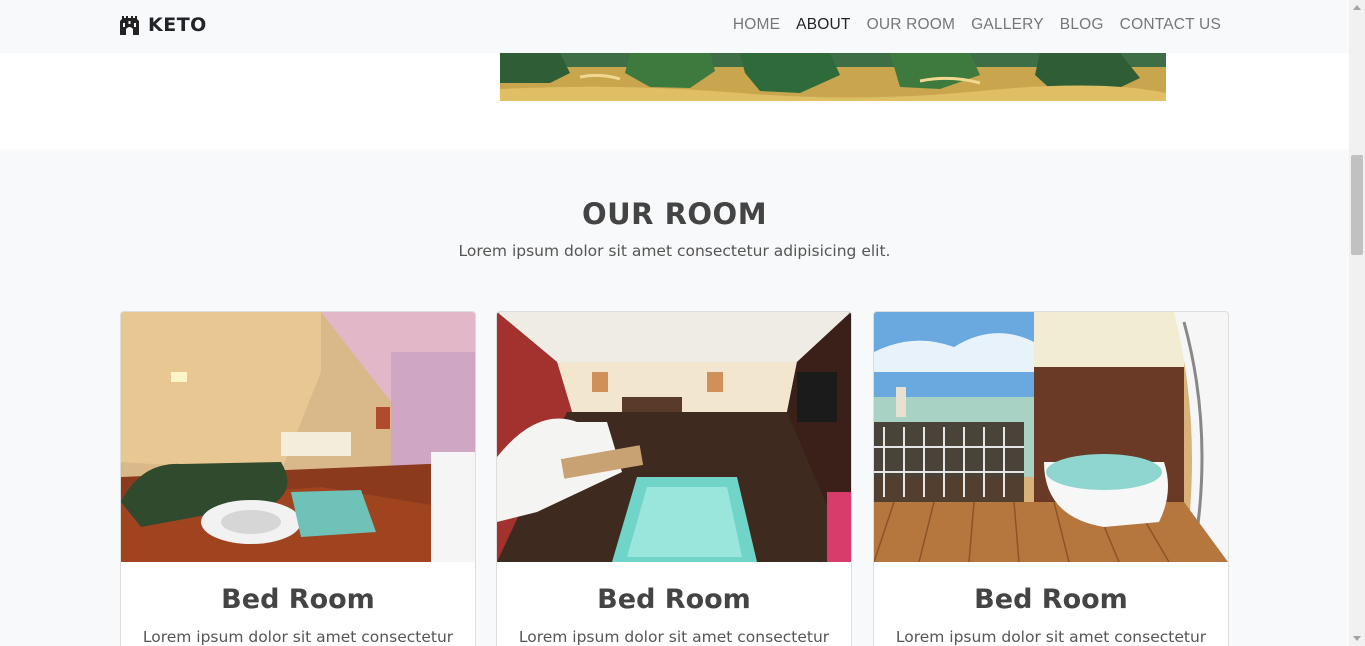  I want to click on section-title: OUR ROOM, so click(674, 214).